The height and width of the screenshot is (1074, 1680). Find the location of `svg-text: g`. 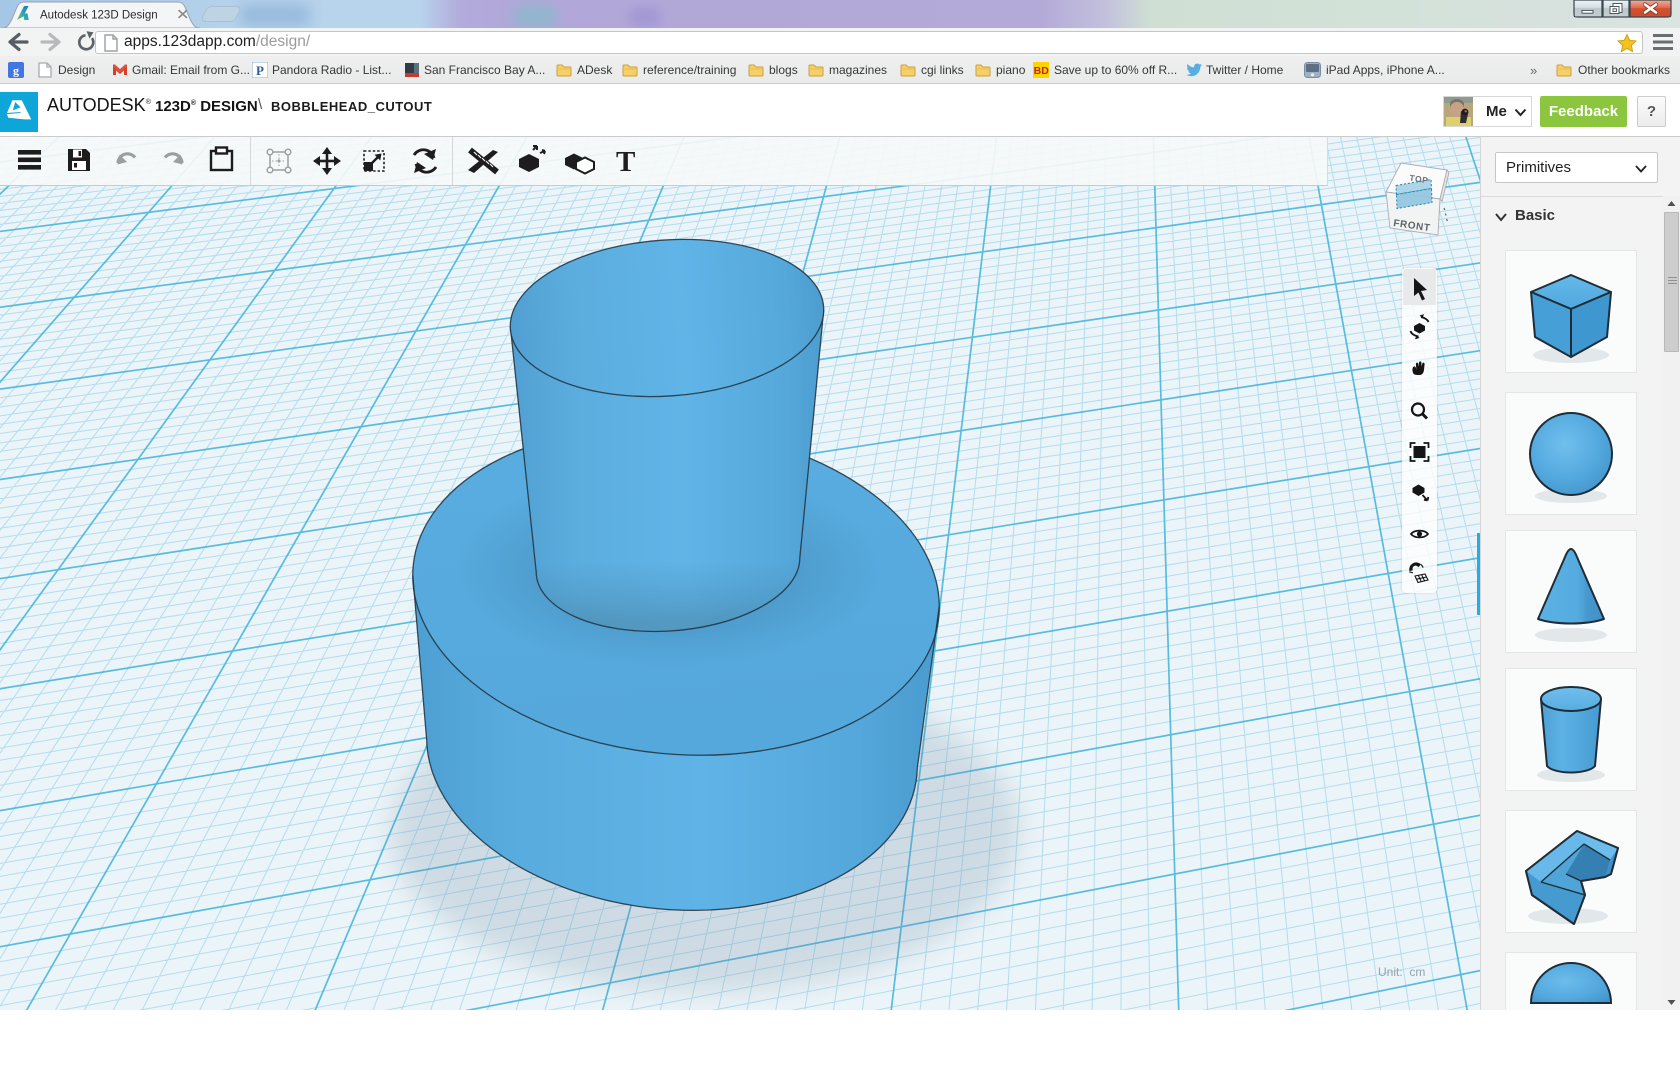

svg-text: g is located at coordinates (16, 71).